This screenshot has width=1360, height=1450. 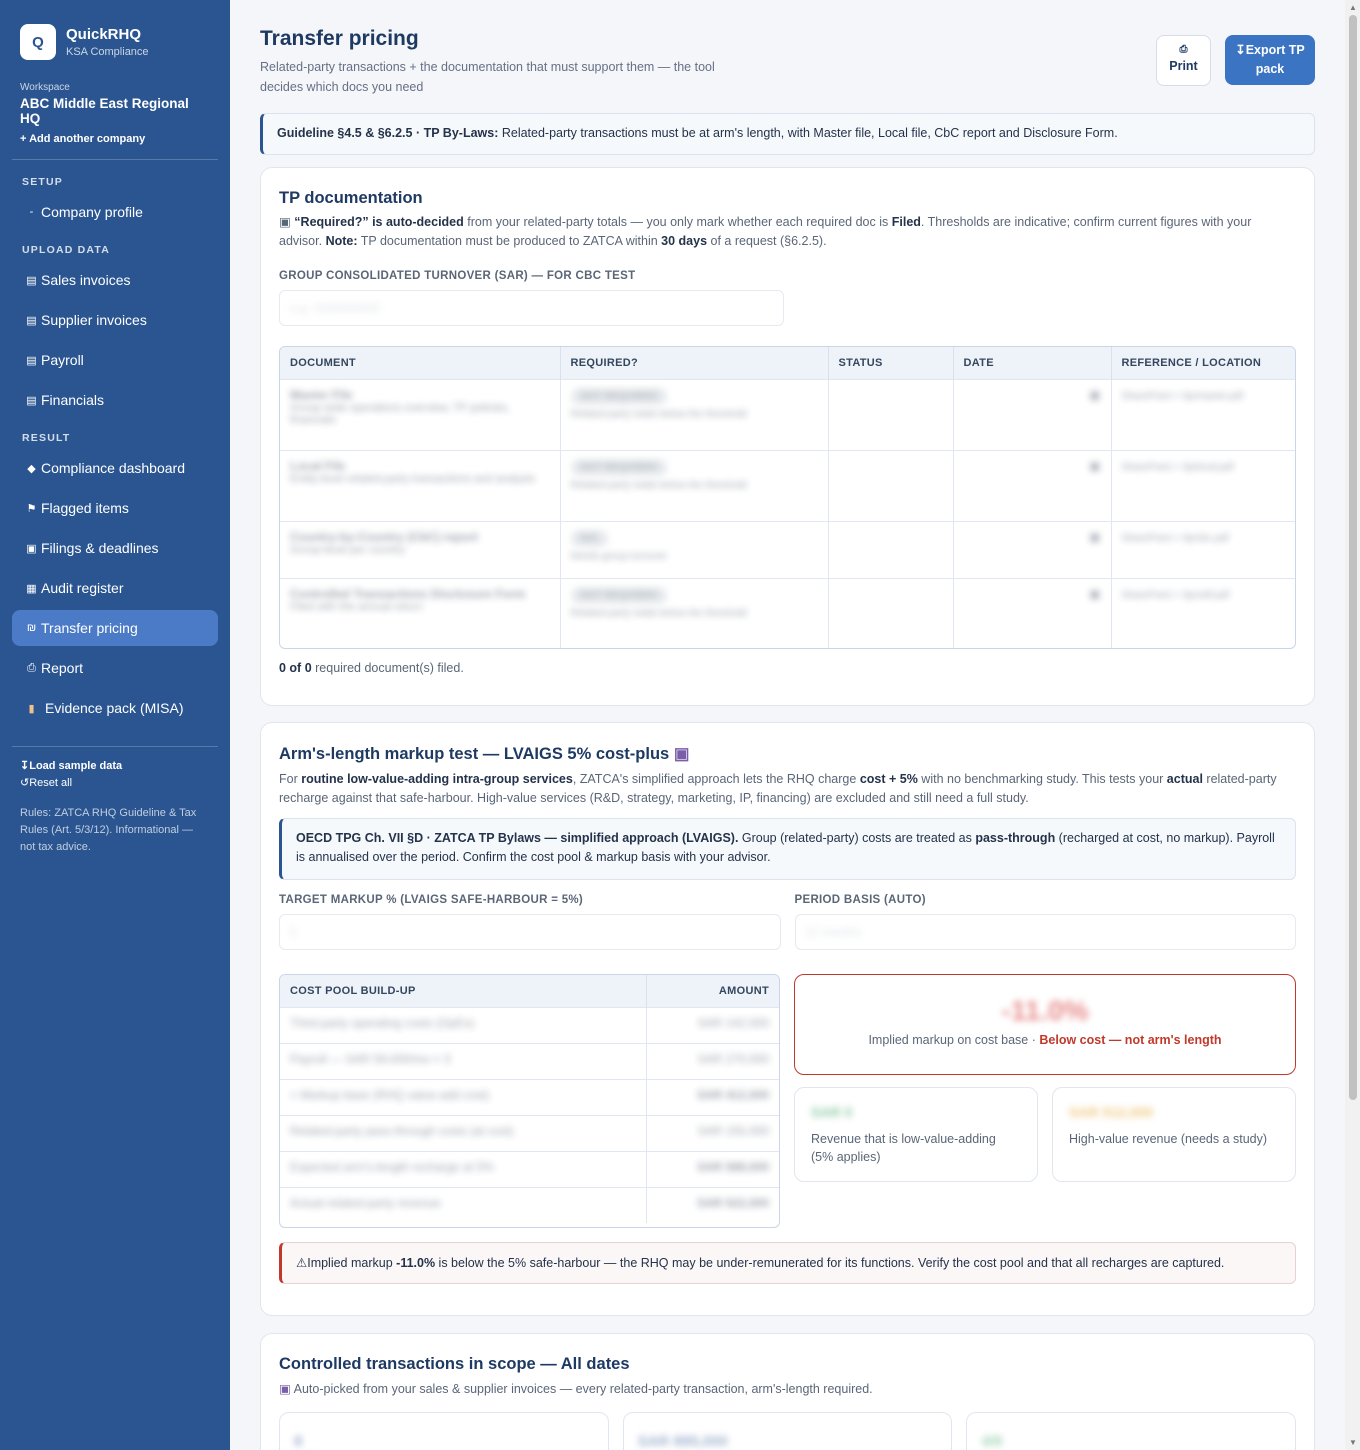 I want to click on load-sample-button: ↧Load sample data, so click(x=115, y=765).